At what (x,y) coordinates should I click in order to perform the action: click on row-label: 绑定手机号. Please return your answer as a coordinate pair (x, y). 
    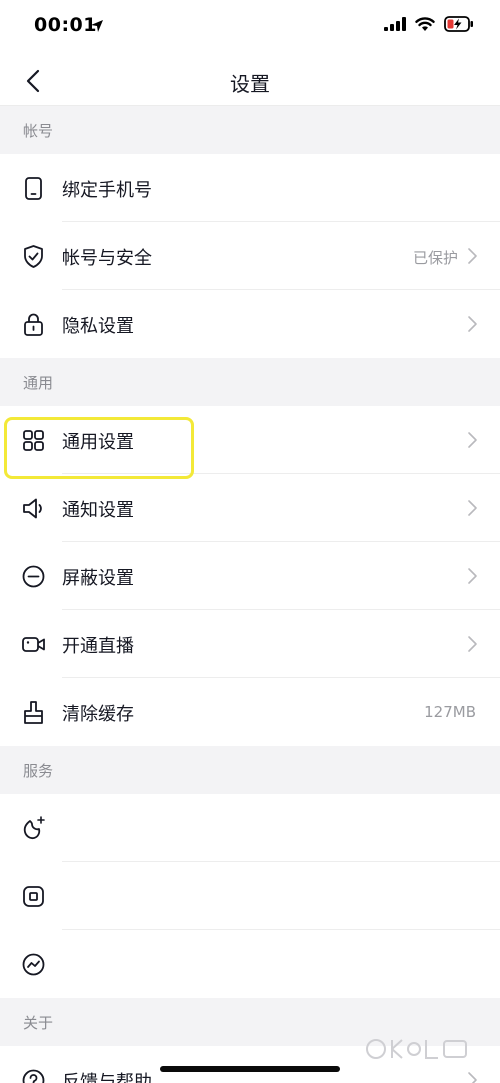
    Looking at the image, I should click on (107, 190).